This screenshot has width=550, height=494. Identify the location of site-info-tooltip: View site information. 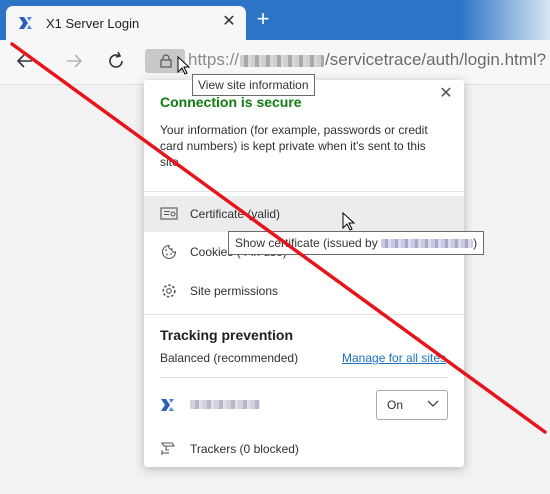
(253, 85).